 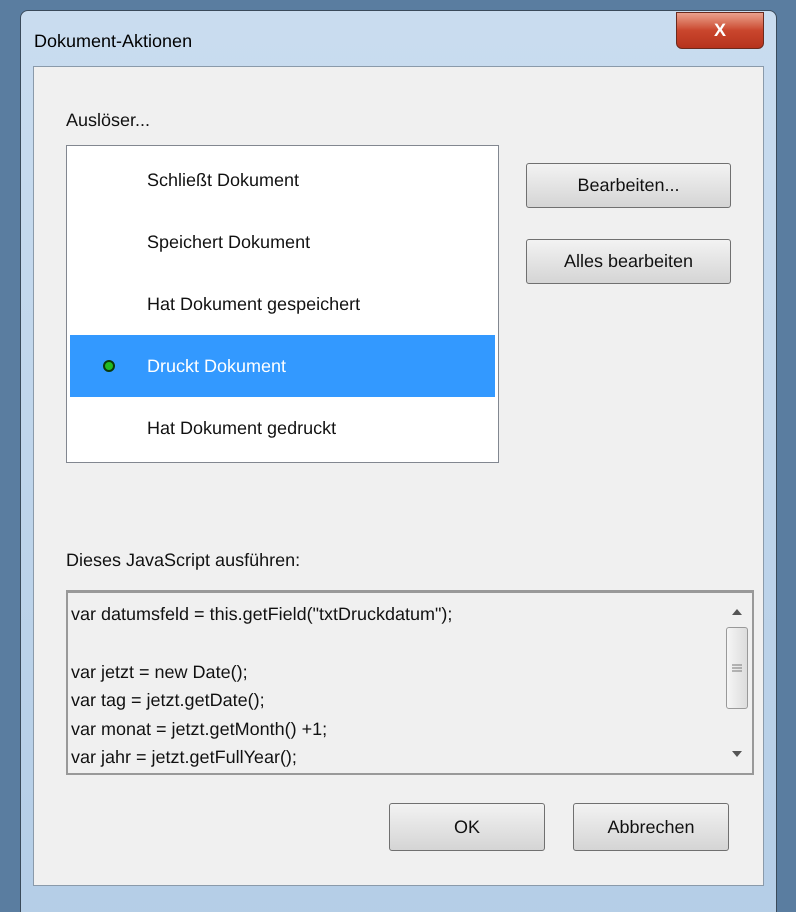 I want to click on trigger-item: Hat Dokument gedruckt, so click(x=282, y=428).